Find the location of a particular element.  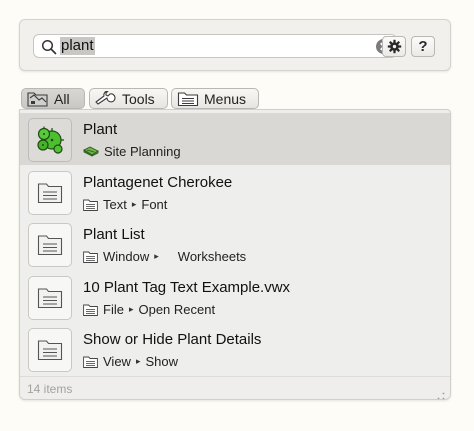

tab-all-label: All is located at coordinates (62, 98).